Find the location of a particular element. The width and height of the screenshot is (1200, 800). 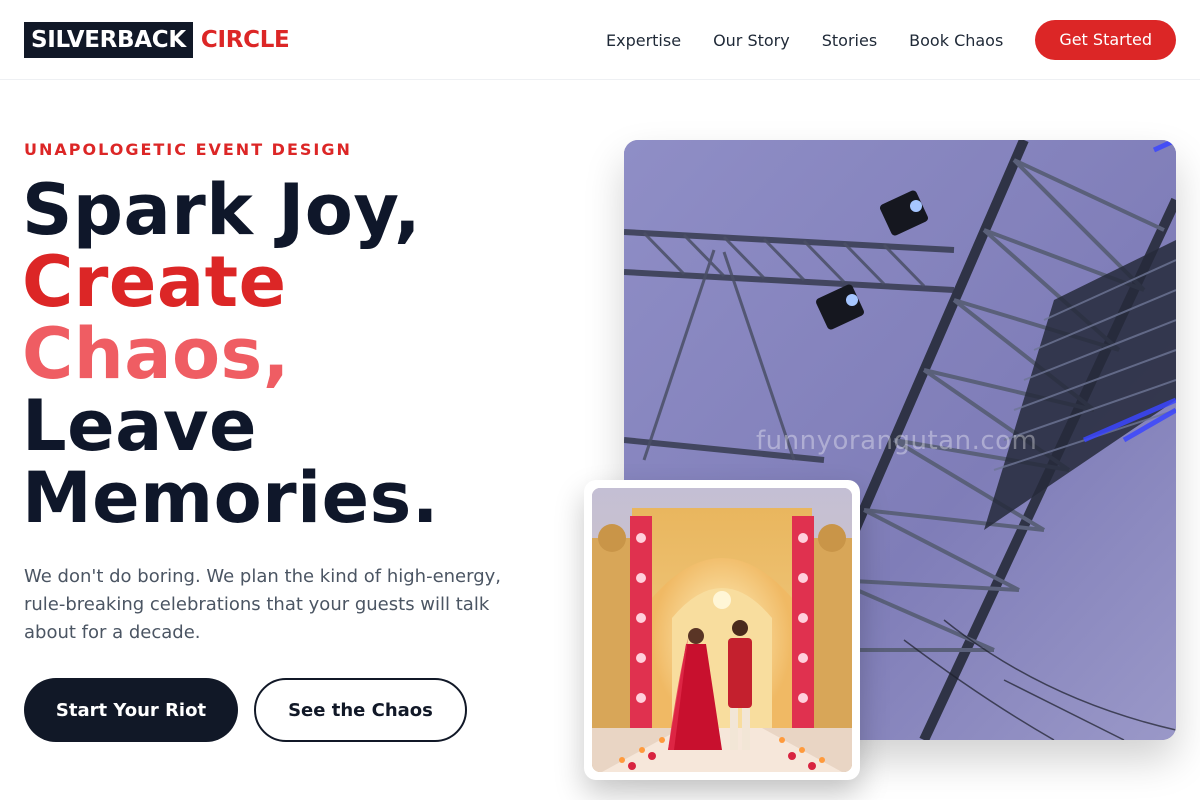

brand-logo: SILVERBACK CIRCLE is located at coordinates (157, 40).